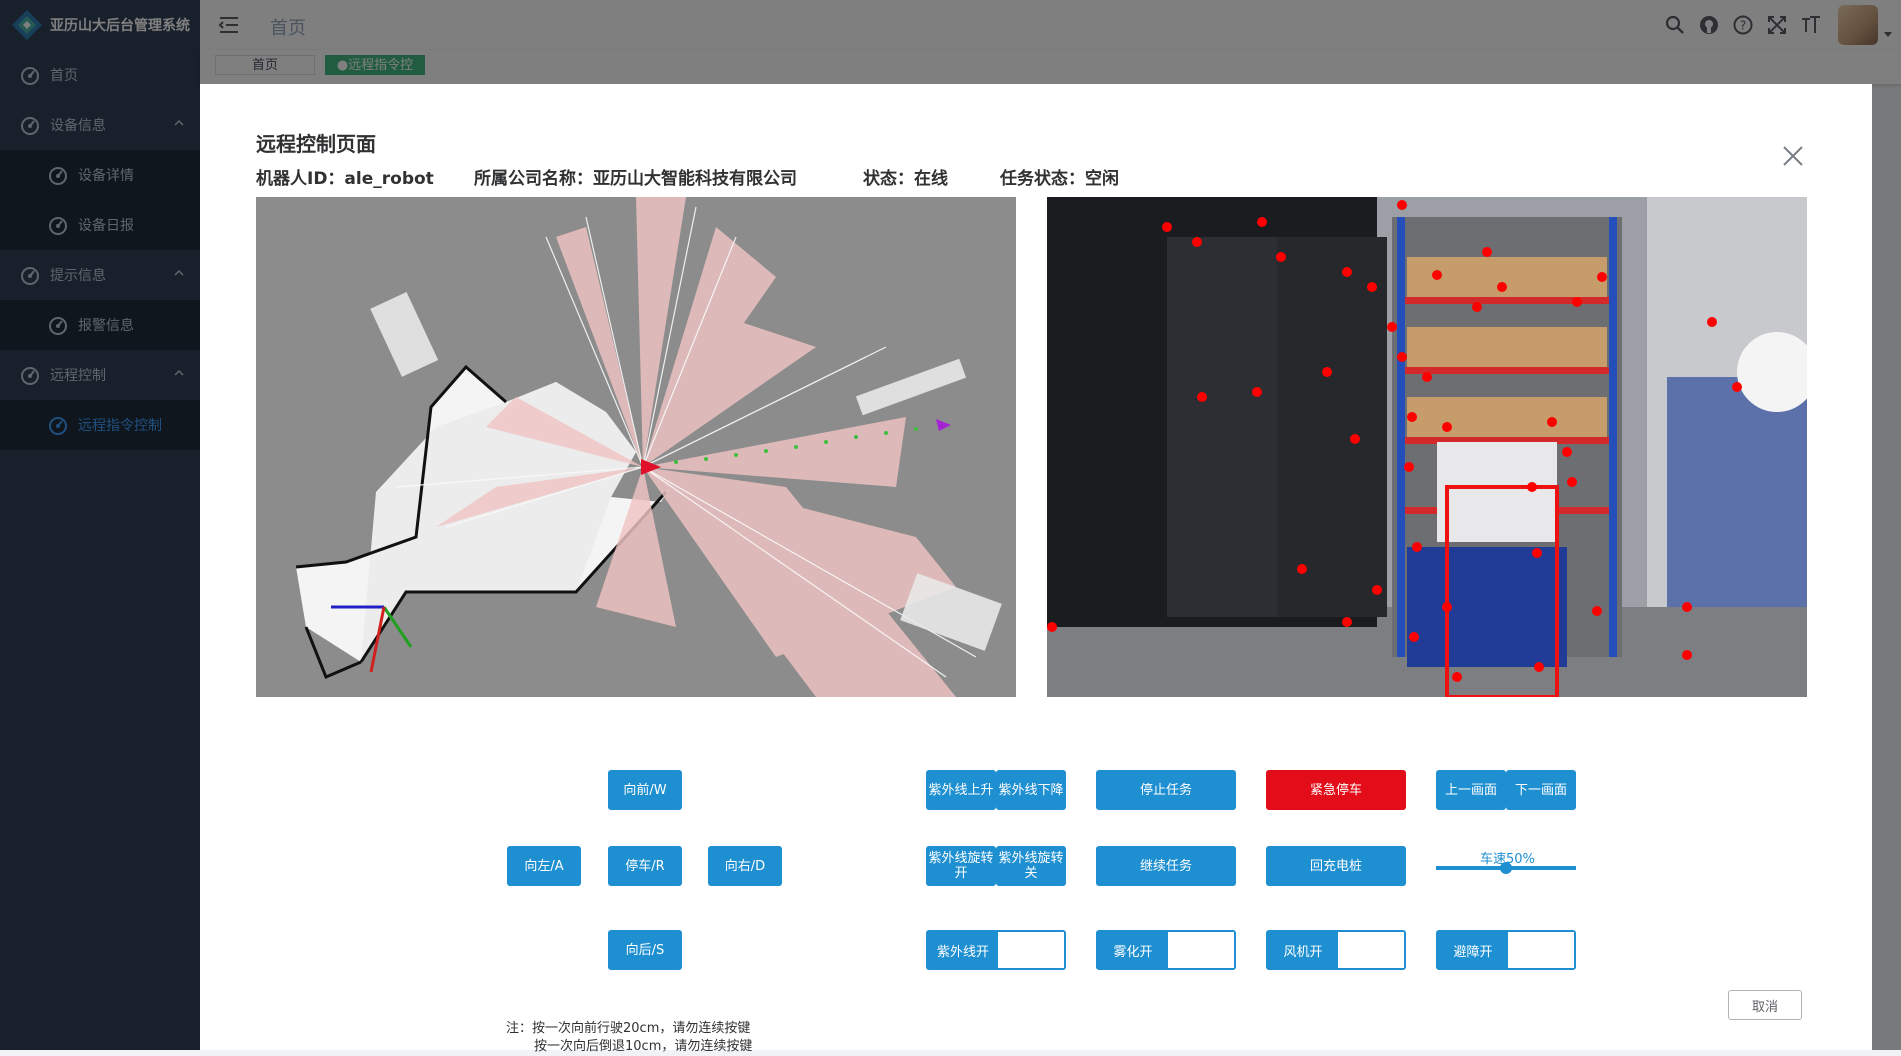 The height and width of the screenshot is (1056, 1901). What do you see at coordinates (316, 144) in the screenshot?
I see `dialog-title: 远程控制页面` at bounding box center [316, 144].